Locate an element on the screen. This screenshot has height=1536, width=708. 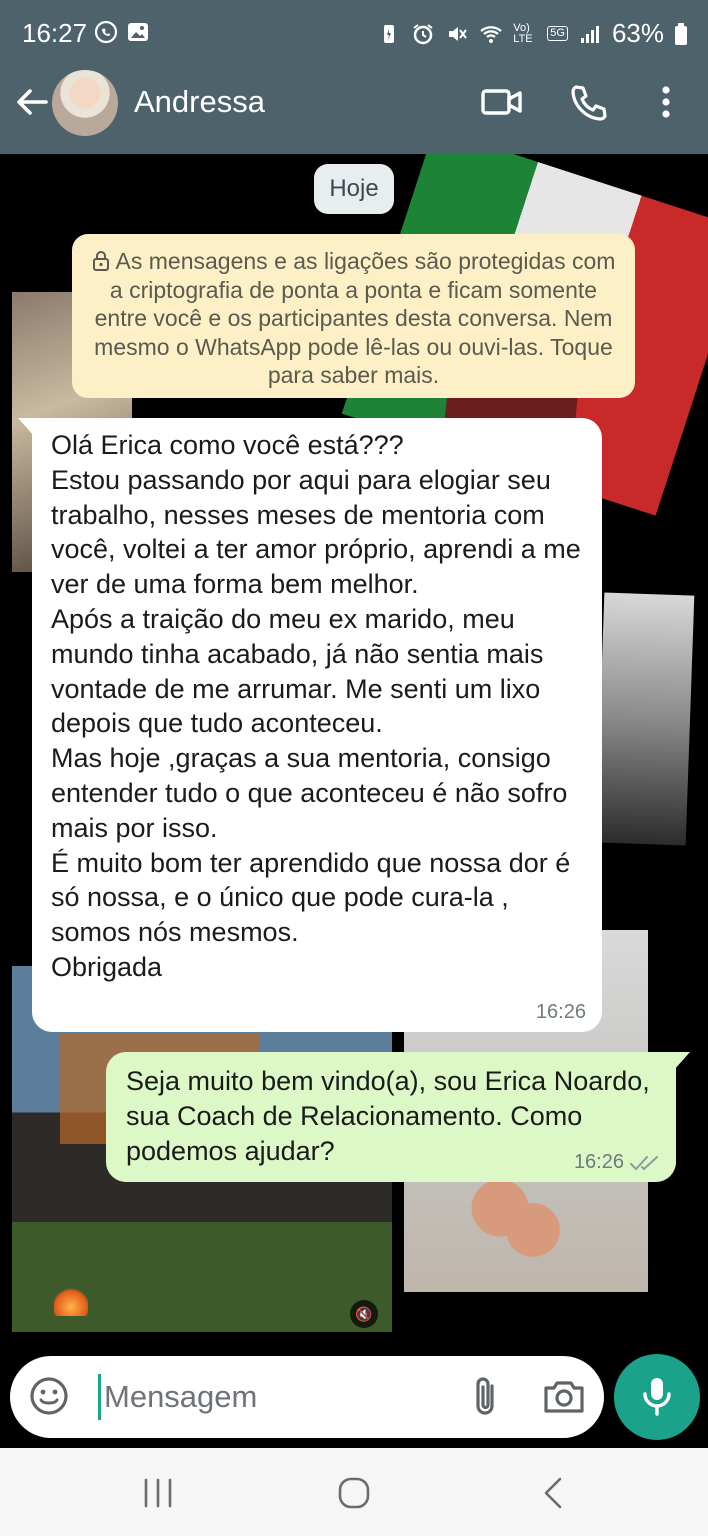
avatar is located at coordinates (85, 103).